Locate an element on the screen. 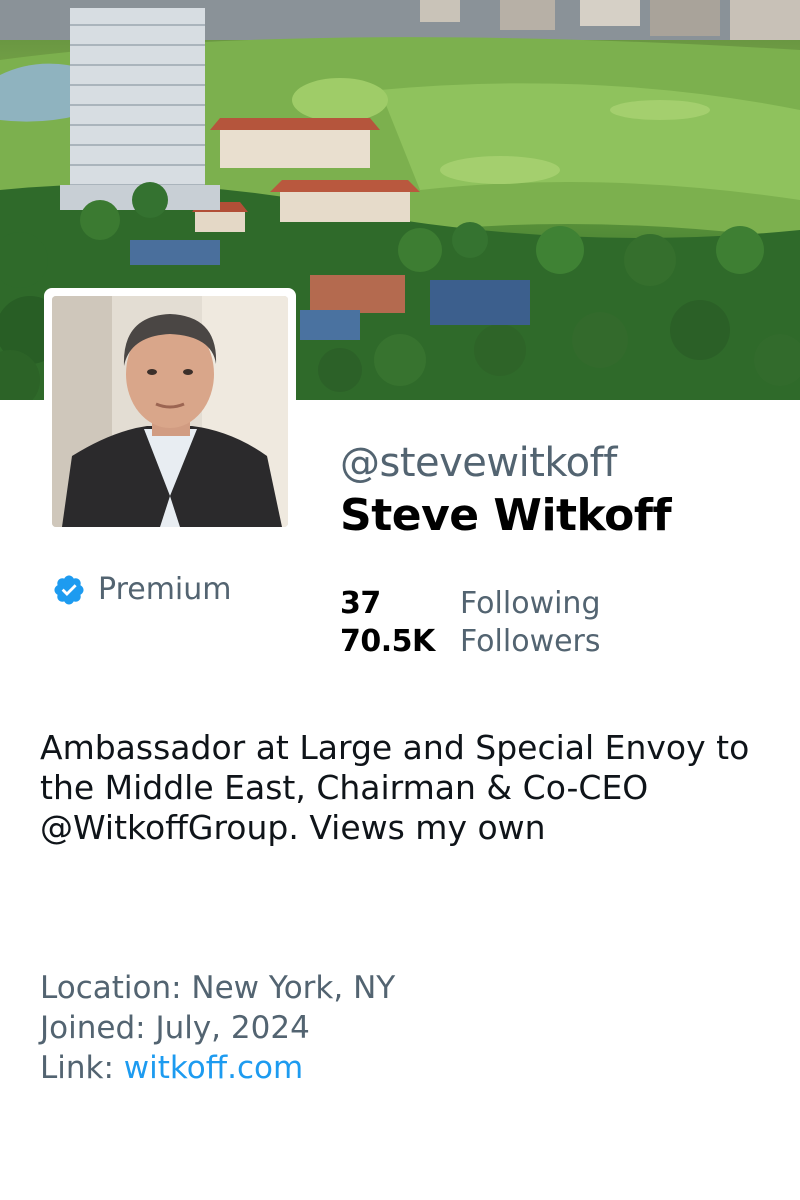 The image size is (800, 1200). premium-badge: Premium is located at coordinates (142, 589).